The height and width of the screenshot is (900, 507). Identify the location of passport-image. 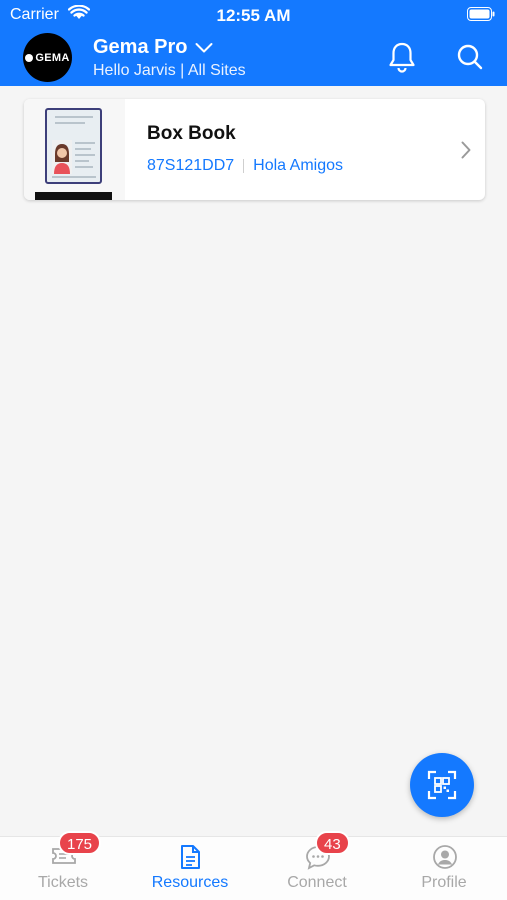
(73, 146).